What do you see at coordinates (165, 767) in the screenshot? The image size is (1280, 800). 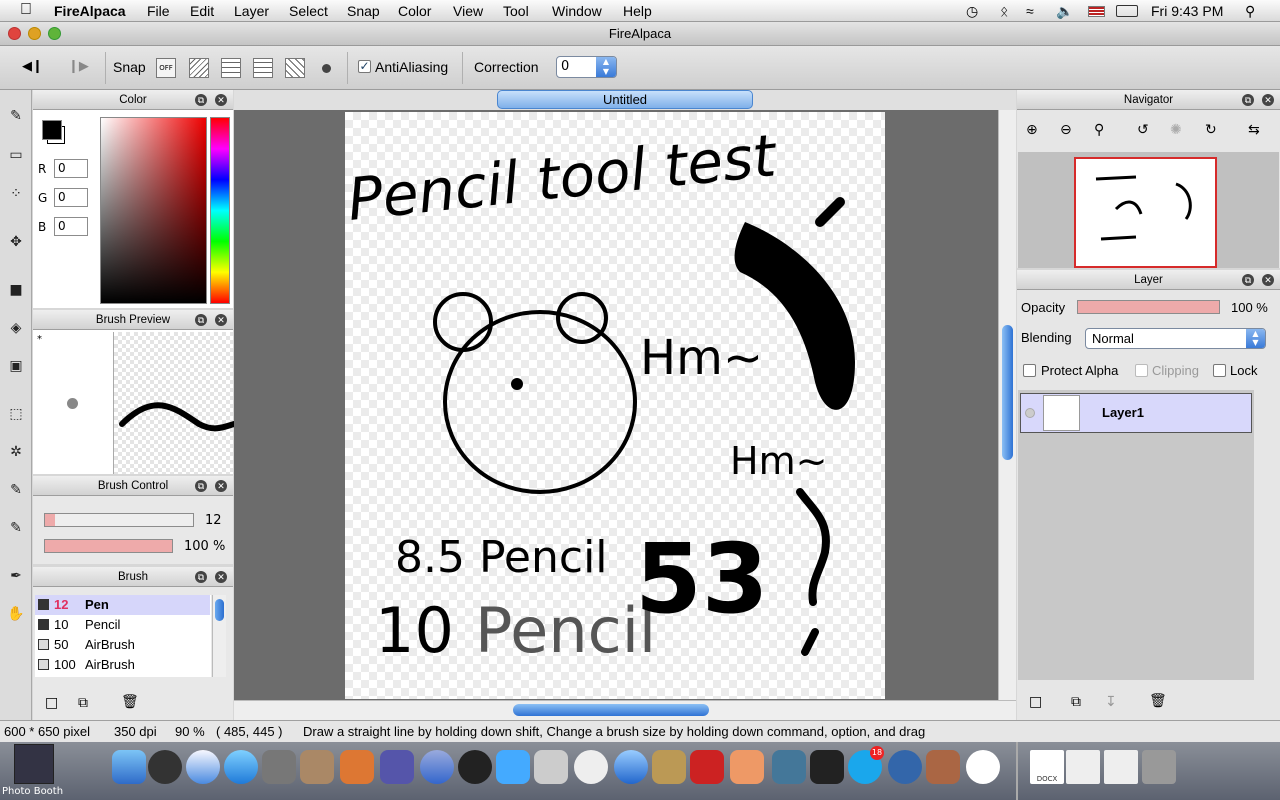 I see `dashboard-icon` at bounding box center [165, 767].